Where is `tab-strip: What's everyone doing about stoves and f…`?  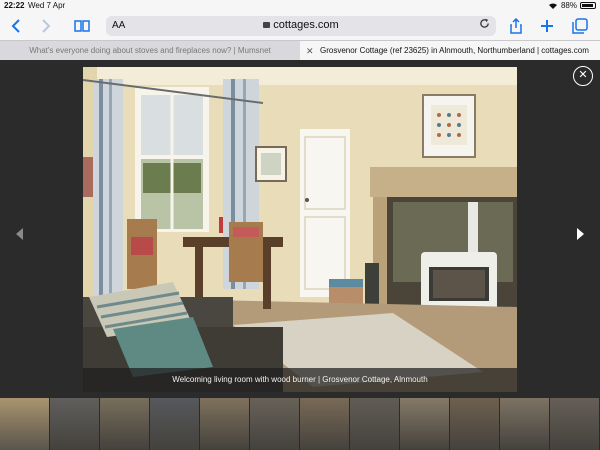
tab-strip: What's everyone doing about stoves and f… is located at coordinates (300, 50).